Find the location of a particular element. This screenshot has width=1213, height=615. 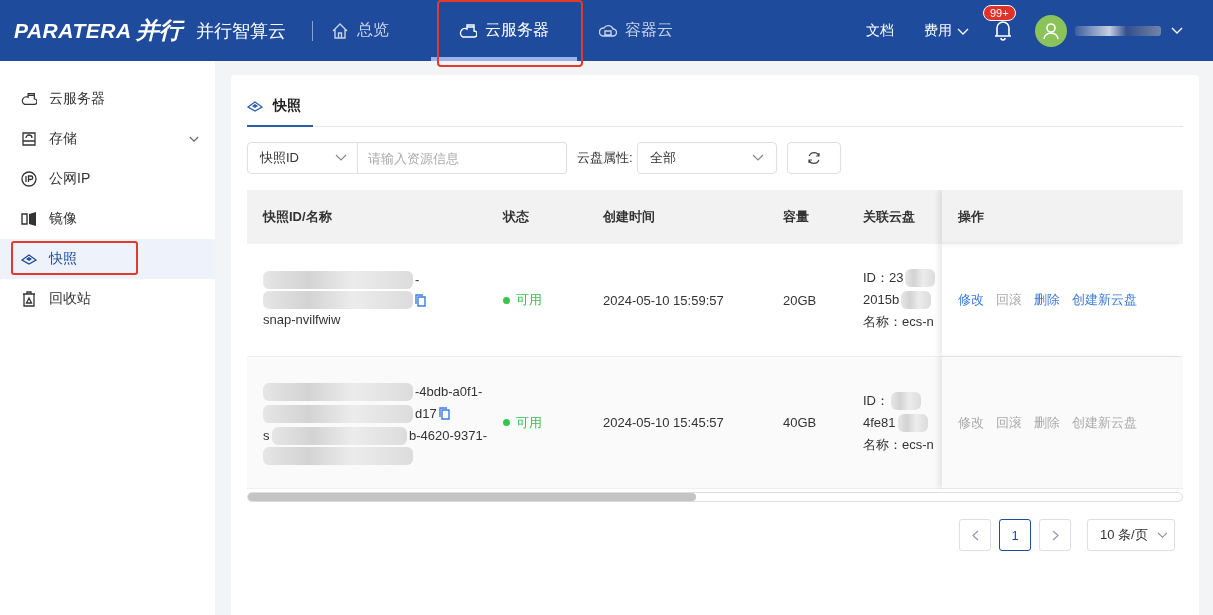

tab: 快照 is located at coordinates (280, 112).